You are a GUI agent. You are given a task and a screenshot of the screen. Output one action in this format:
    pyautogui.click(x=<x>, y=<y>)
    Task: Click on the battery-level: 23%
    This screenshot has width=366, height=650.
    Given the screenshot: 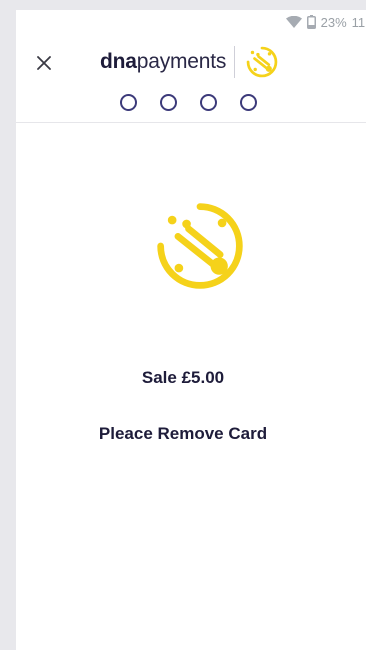 What is the action you would take?
    pyautogui.click(x=333, y=22)
    